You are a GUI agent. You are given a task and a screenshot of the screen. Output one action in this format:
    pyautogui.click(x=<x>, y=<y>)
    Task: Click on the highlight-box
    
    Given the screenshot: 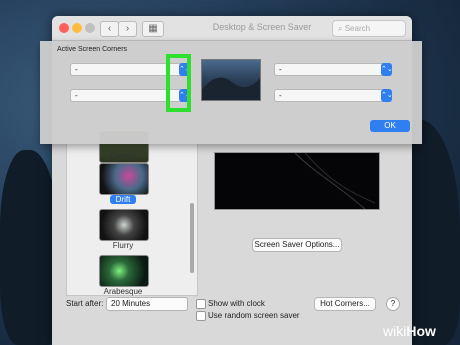 What is the action you would take?
    pyautogui.click(x=178, y=83)
    